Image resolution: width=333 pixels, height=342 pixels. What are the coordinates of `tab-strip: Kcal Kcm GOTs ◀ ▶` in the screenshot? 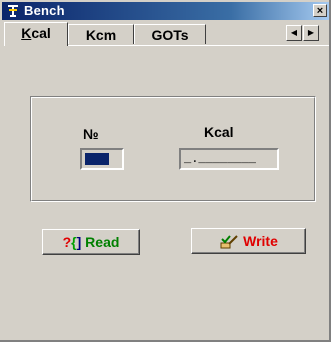 It's located at (166, 34).